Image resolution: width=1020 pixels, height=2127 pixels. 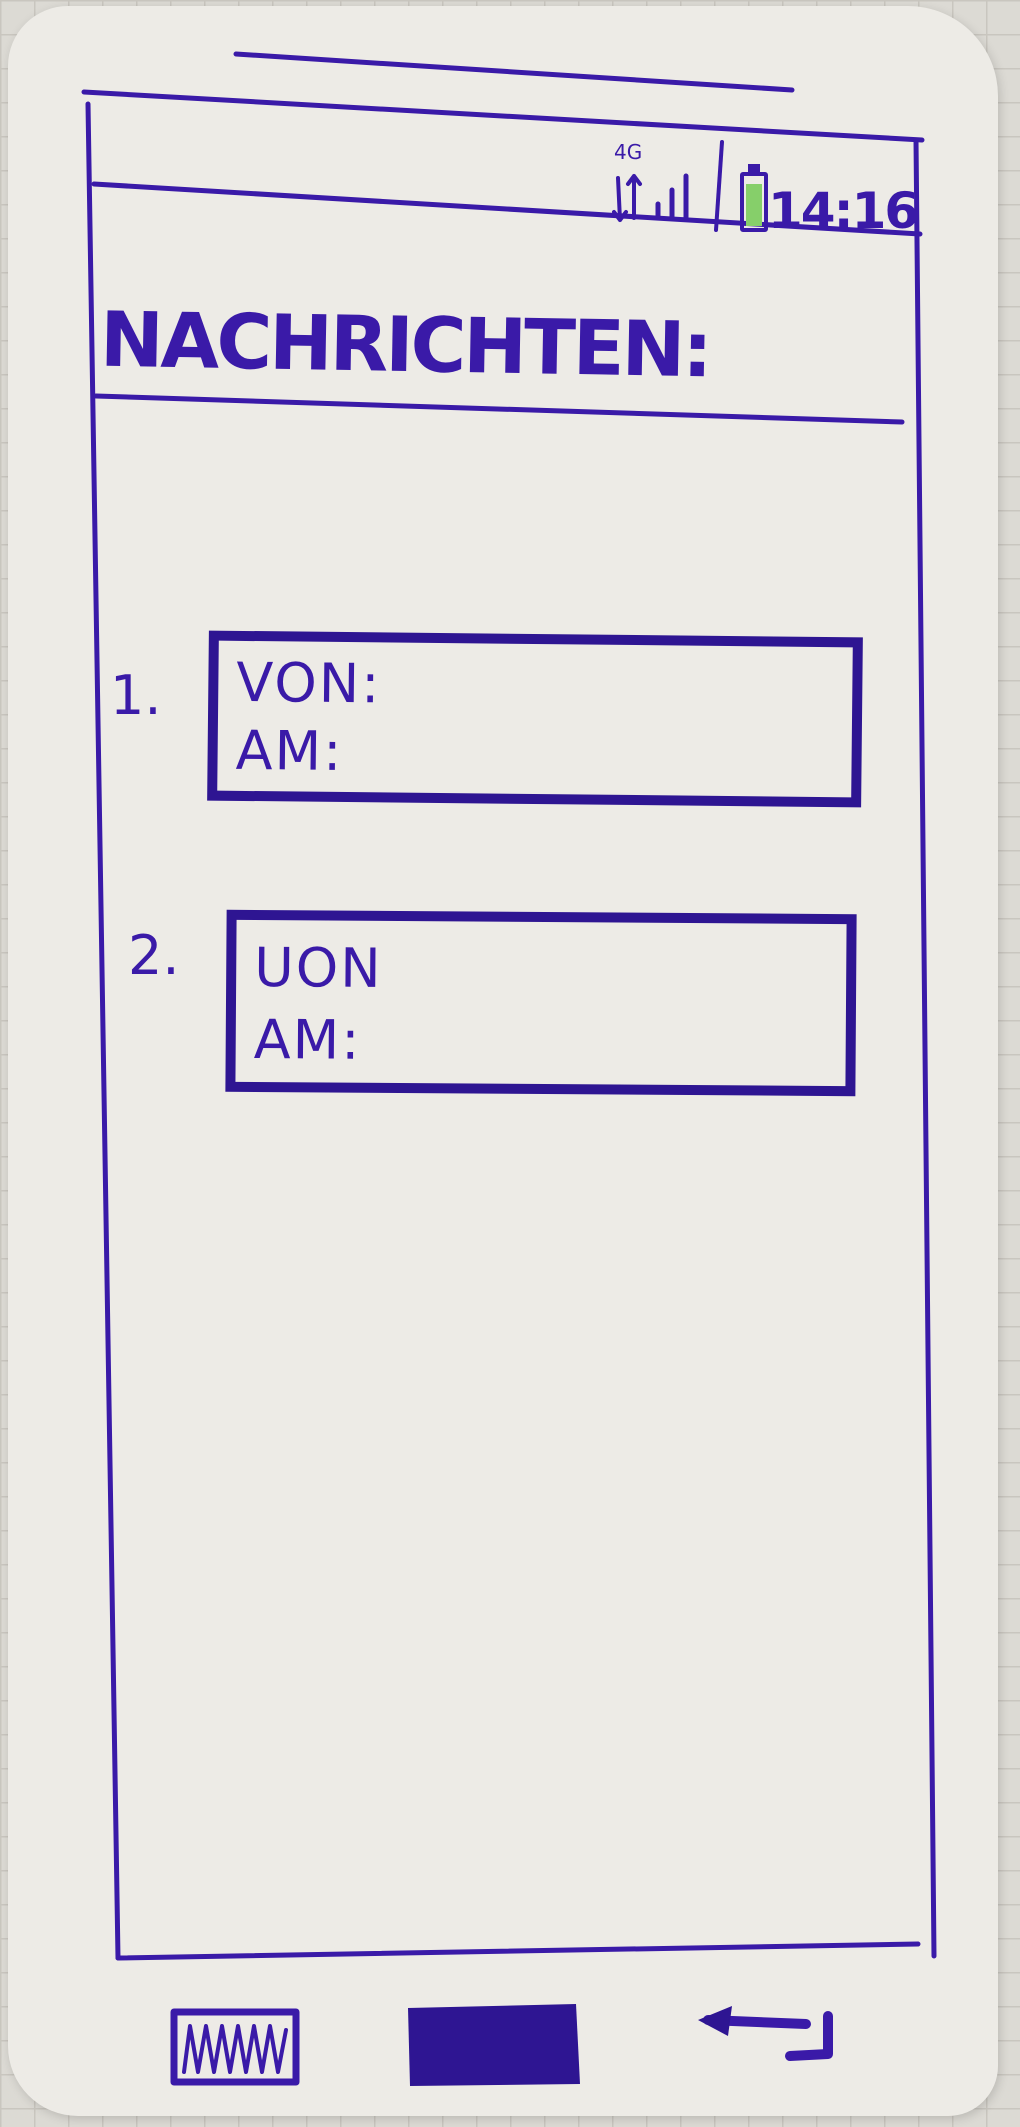 What do you see at coordinates (628, 152) in the screenshot?
I see `network-type: 4G` at bounding box center [628, 152].